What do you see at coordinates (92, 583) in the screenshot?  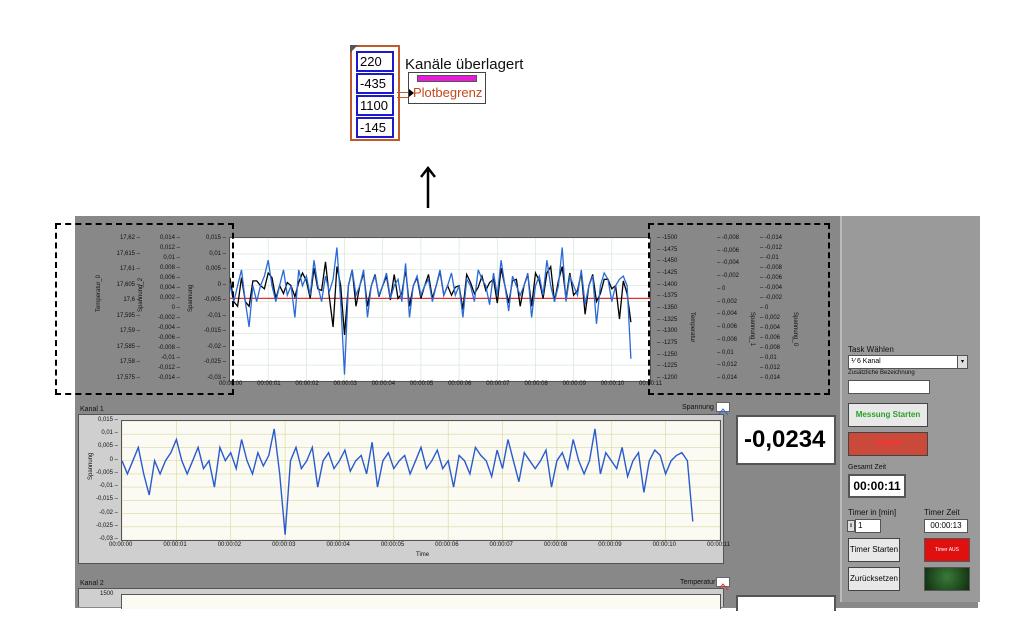 I see `kanal2-title: Kanal 2` at bounding box center [92, 583].